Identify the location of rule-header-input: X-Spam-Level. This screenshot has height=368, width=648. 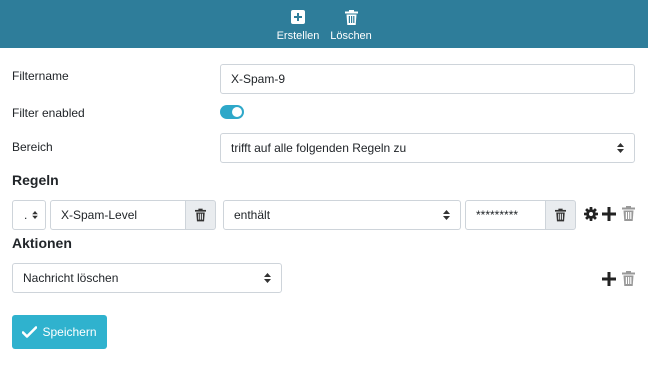
(118, 215).